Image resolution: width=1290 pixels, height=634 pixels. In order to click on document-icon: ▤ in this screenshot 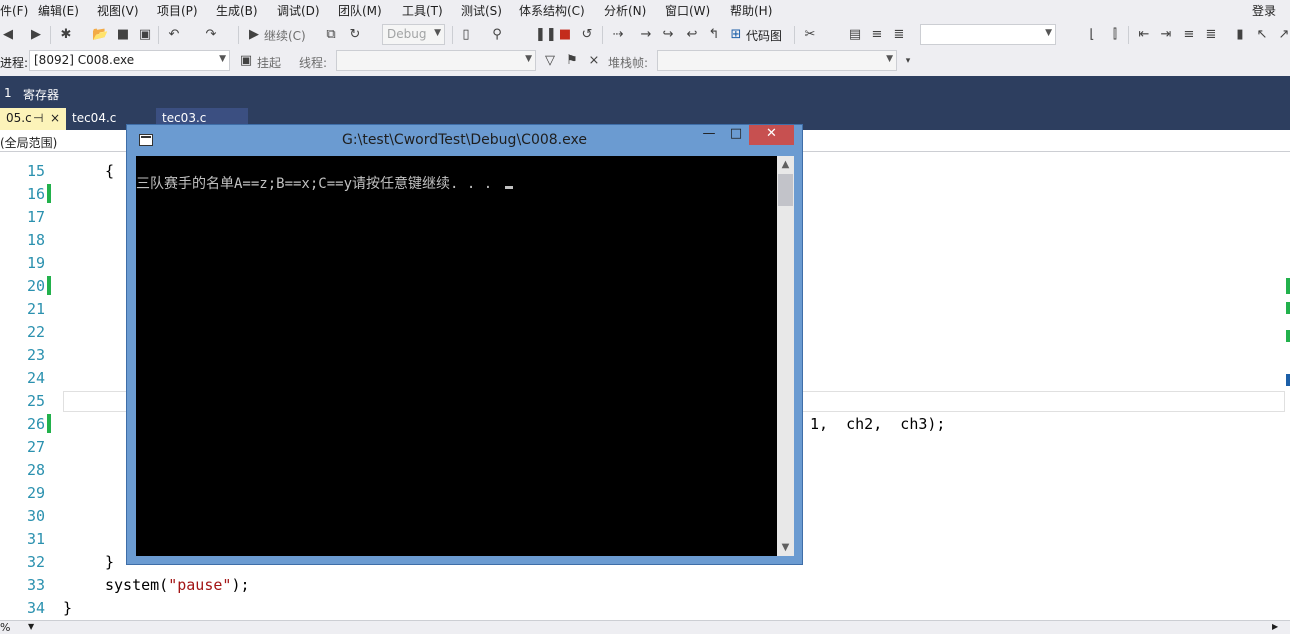, I will do `click(855, 35)`.